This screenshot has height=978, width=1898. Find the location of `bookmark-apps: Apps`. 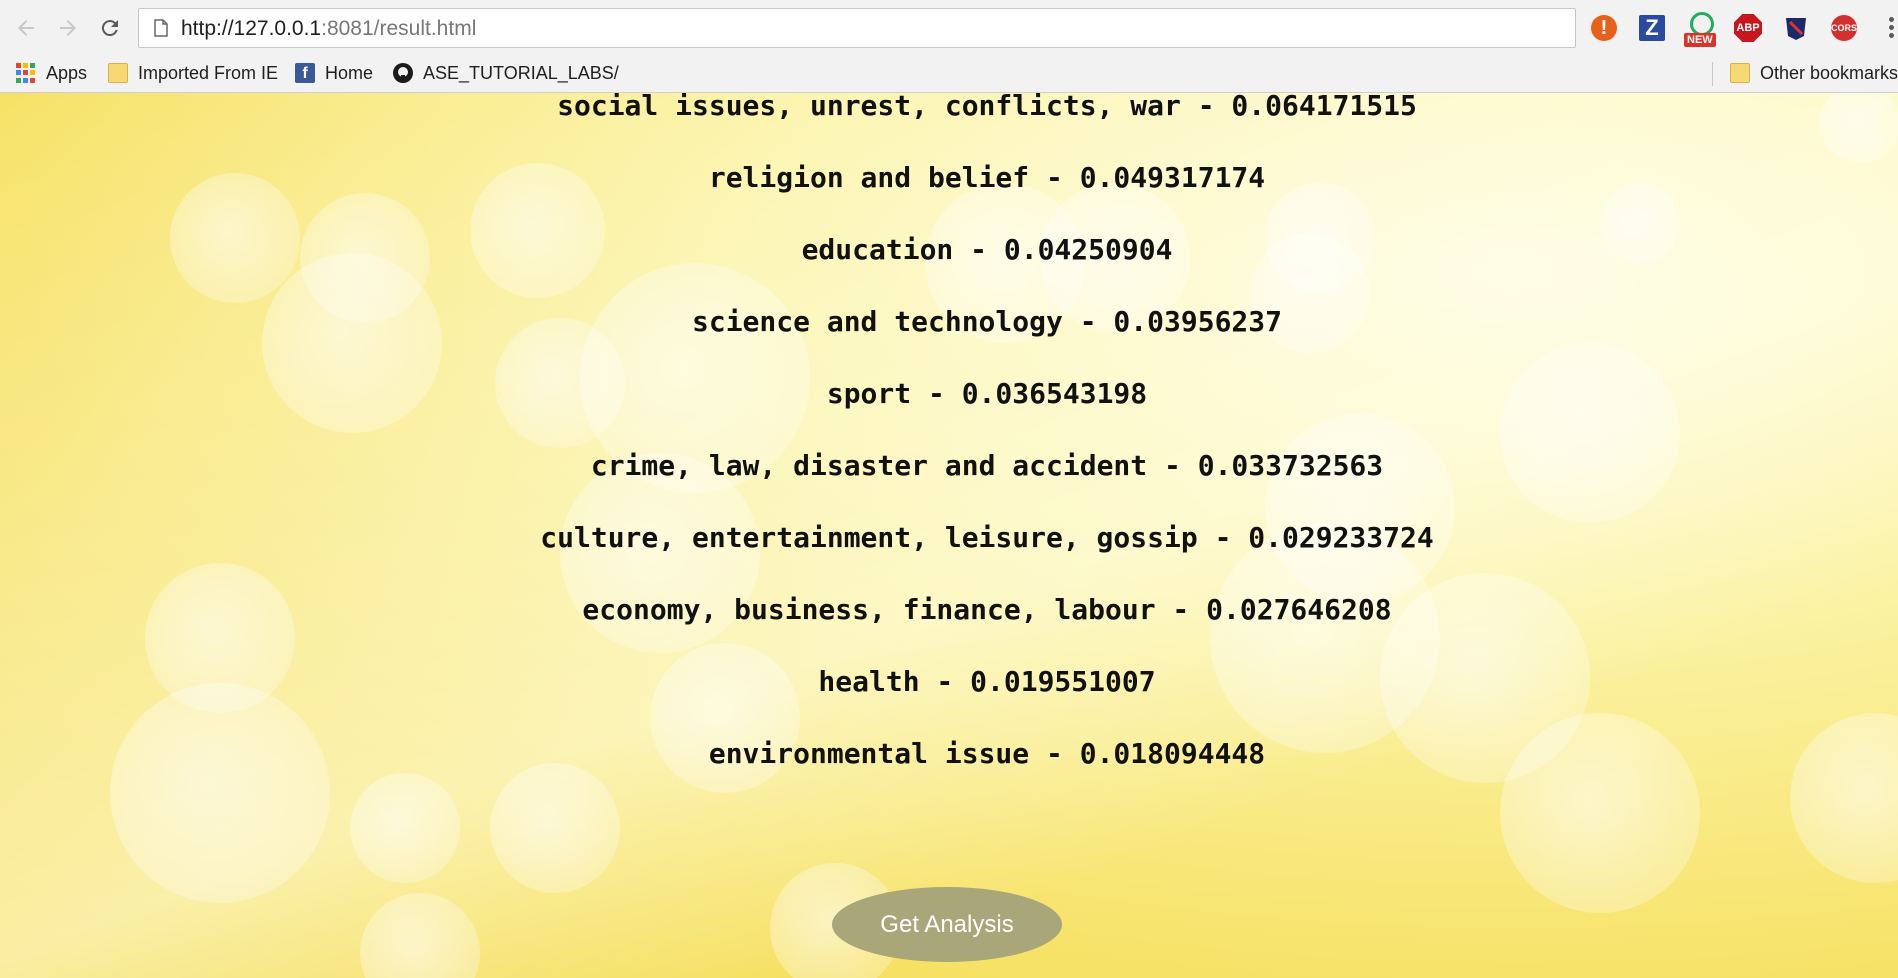

bookmark-apps: Apps is located at coordinates (51, 73).